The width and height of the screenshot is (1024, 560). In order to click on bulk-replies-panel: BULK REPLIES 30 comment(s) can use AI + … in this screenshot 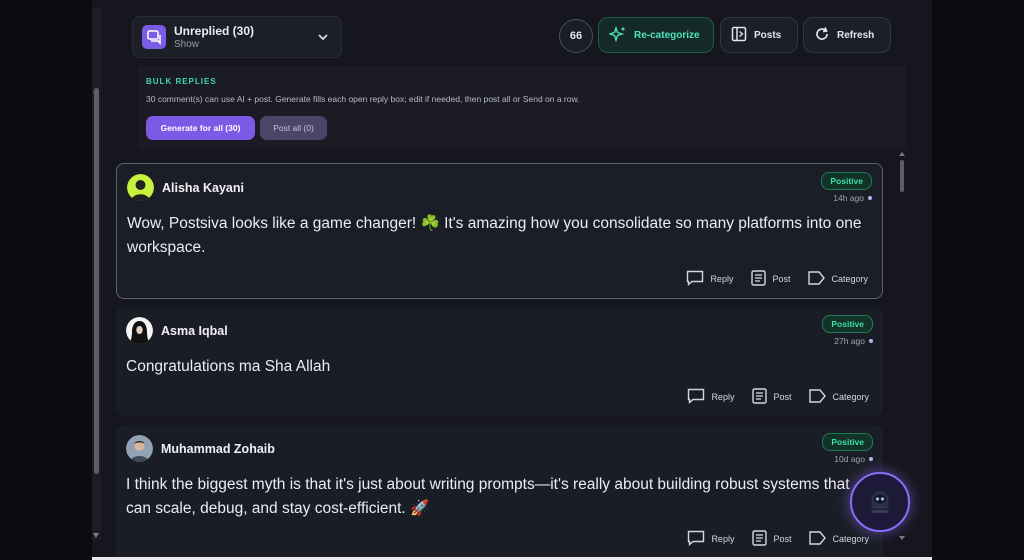, I will do `click(522, 107)`.